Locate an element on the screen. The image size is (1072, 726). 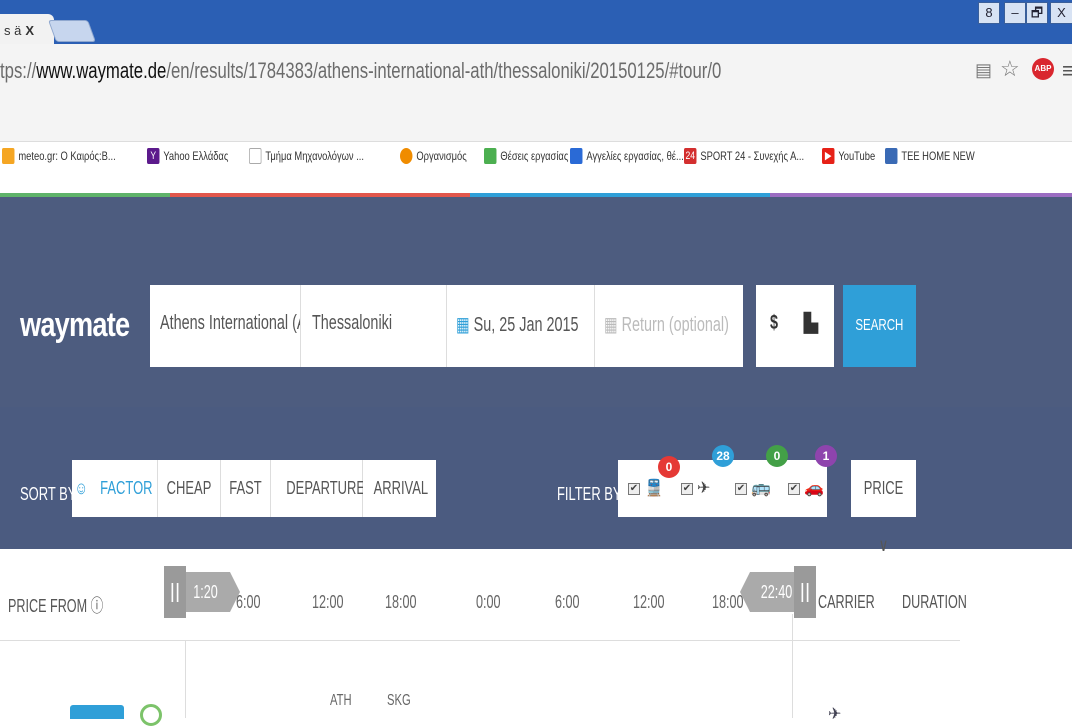
ads-icon is located at coordinates (576, 156).